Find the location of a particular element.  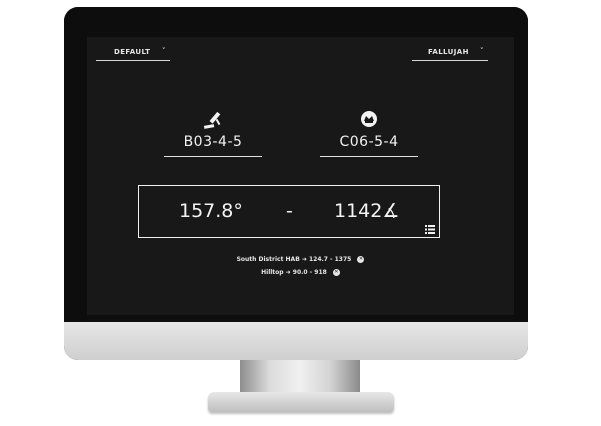

azimuth-value: 157.8° is located at coordinates (211, 211).